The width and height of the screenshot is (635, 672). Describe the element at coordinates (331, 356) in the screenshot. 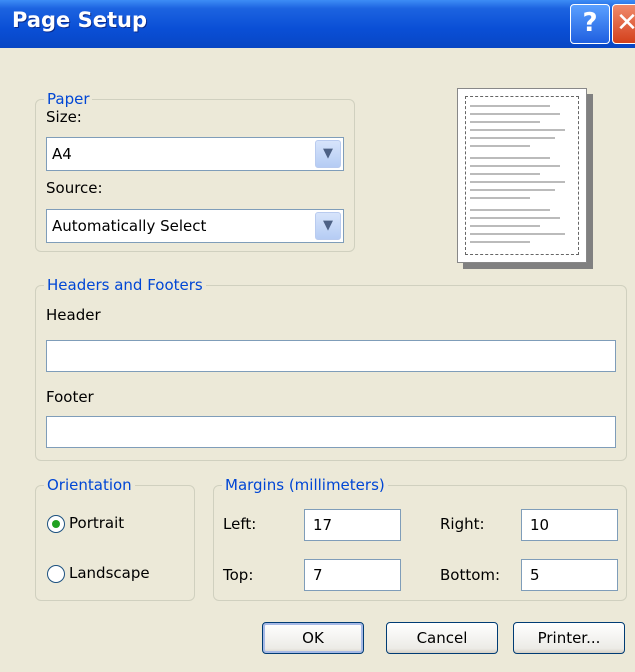

I see `header-input` at that location.